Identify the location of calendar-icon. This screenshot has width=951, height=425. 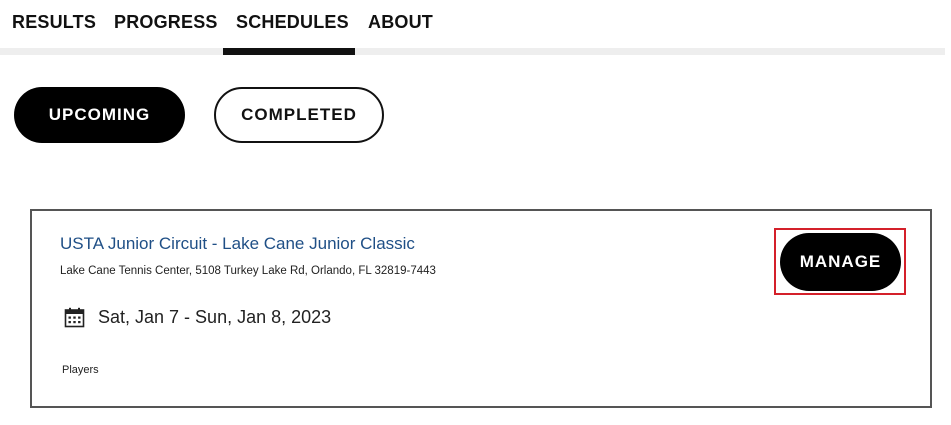
(74, 317).